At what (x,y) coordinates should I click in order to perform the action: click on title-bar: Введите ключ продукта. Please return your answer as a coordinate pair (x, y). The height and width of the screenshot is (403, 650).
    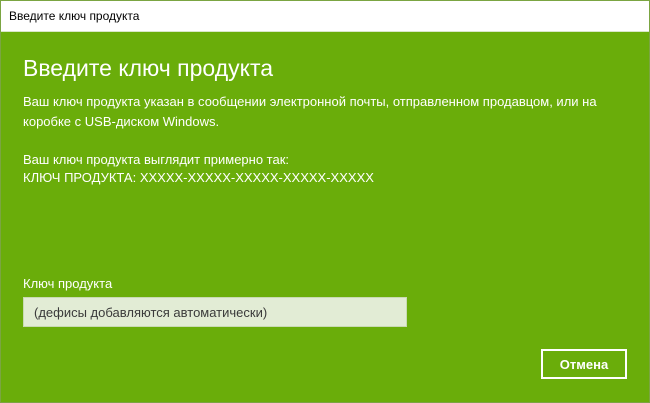
    Looking at the image, I should click on (325, 16).